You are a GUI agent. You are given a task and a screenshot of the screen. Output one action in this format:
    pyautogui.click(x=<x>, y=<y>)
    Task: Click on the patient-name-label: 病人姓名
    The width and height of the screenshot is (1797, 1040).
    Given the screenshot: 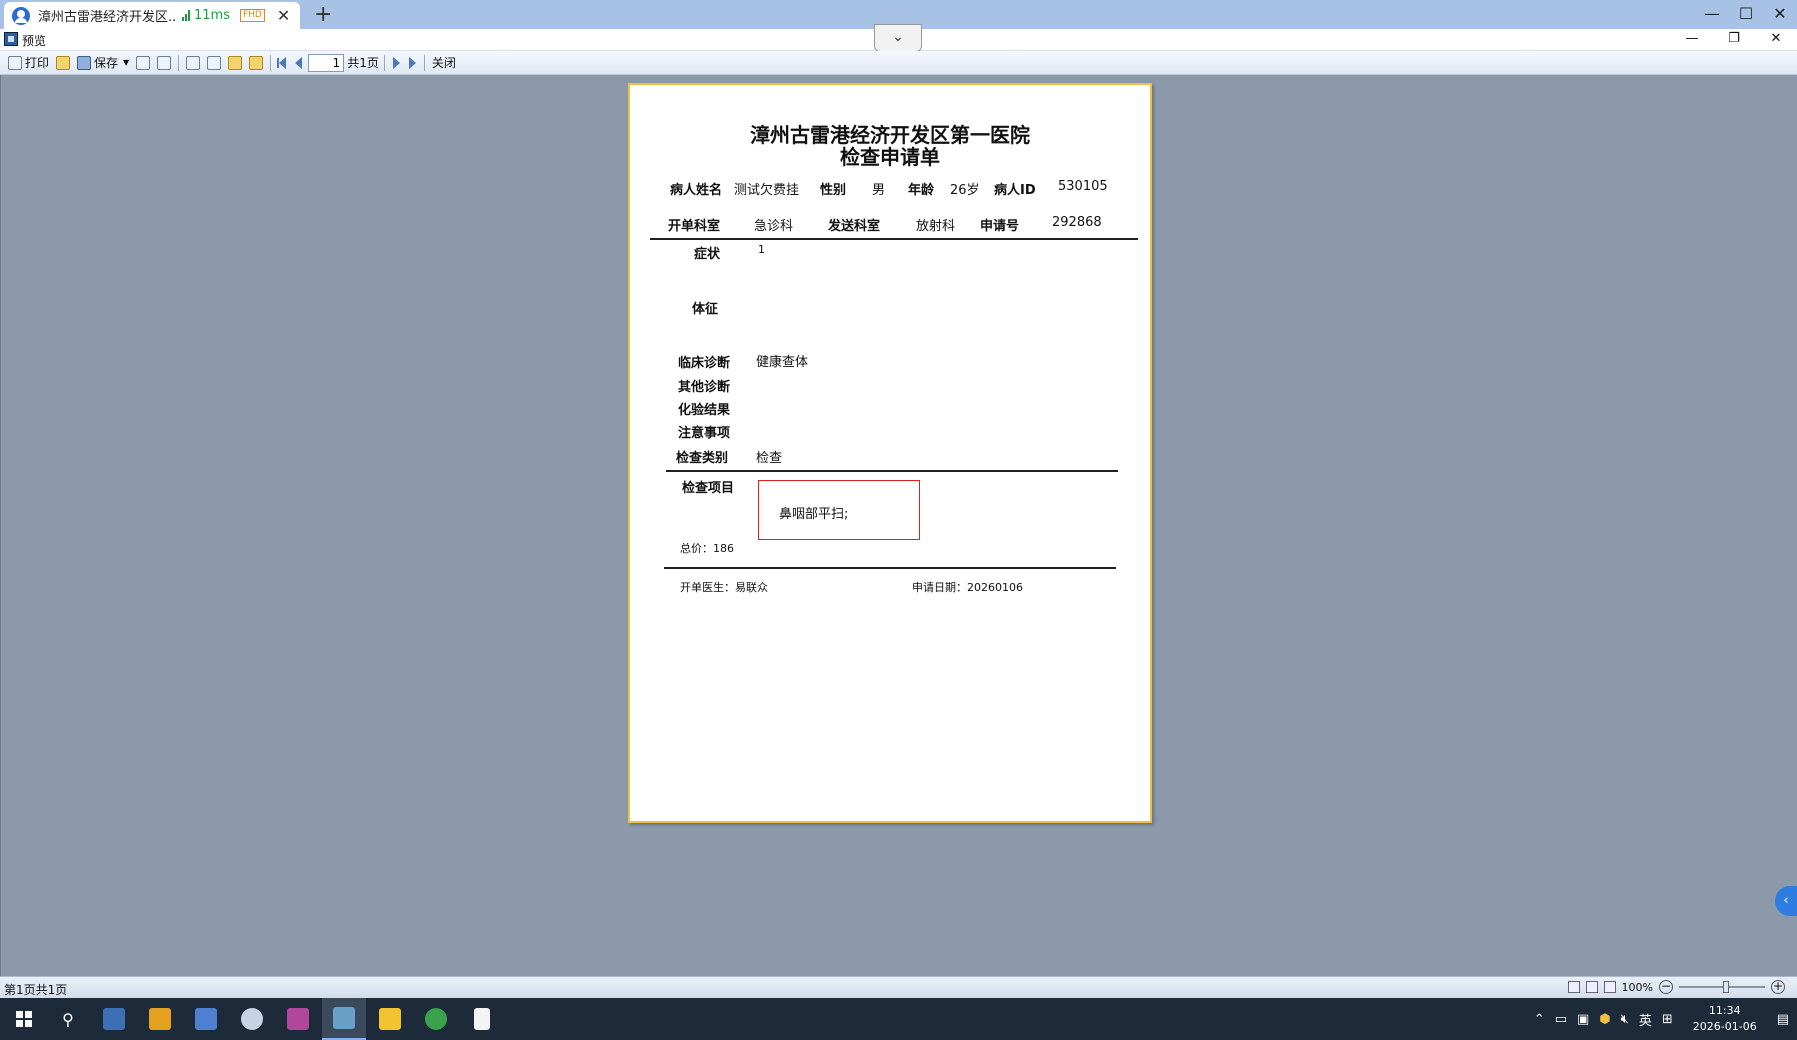 What is the action you would take?
    pyautogui.click(x=696, y=190)
    